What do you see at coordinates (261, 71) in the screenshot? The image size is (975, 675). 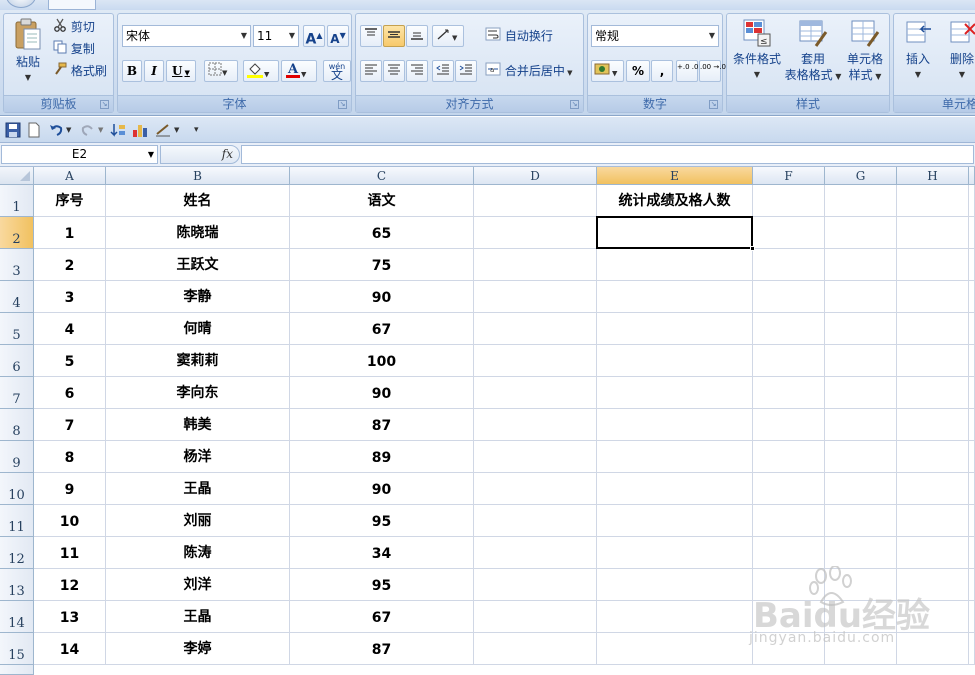 I see `fill-color-button: ▼` at bounding box center [261, 71].